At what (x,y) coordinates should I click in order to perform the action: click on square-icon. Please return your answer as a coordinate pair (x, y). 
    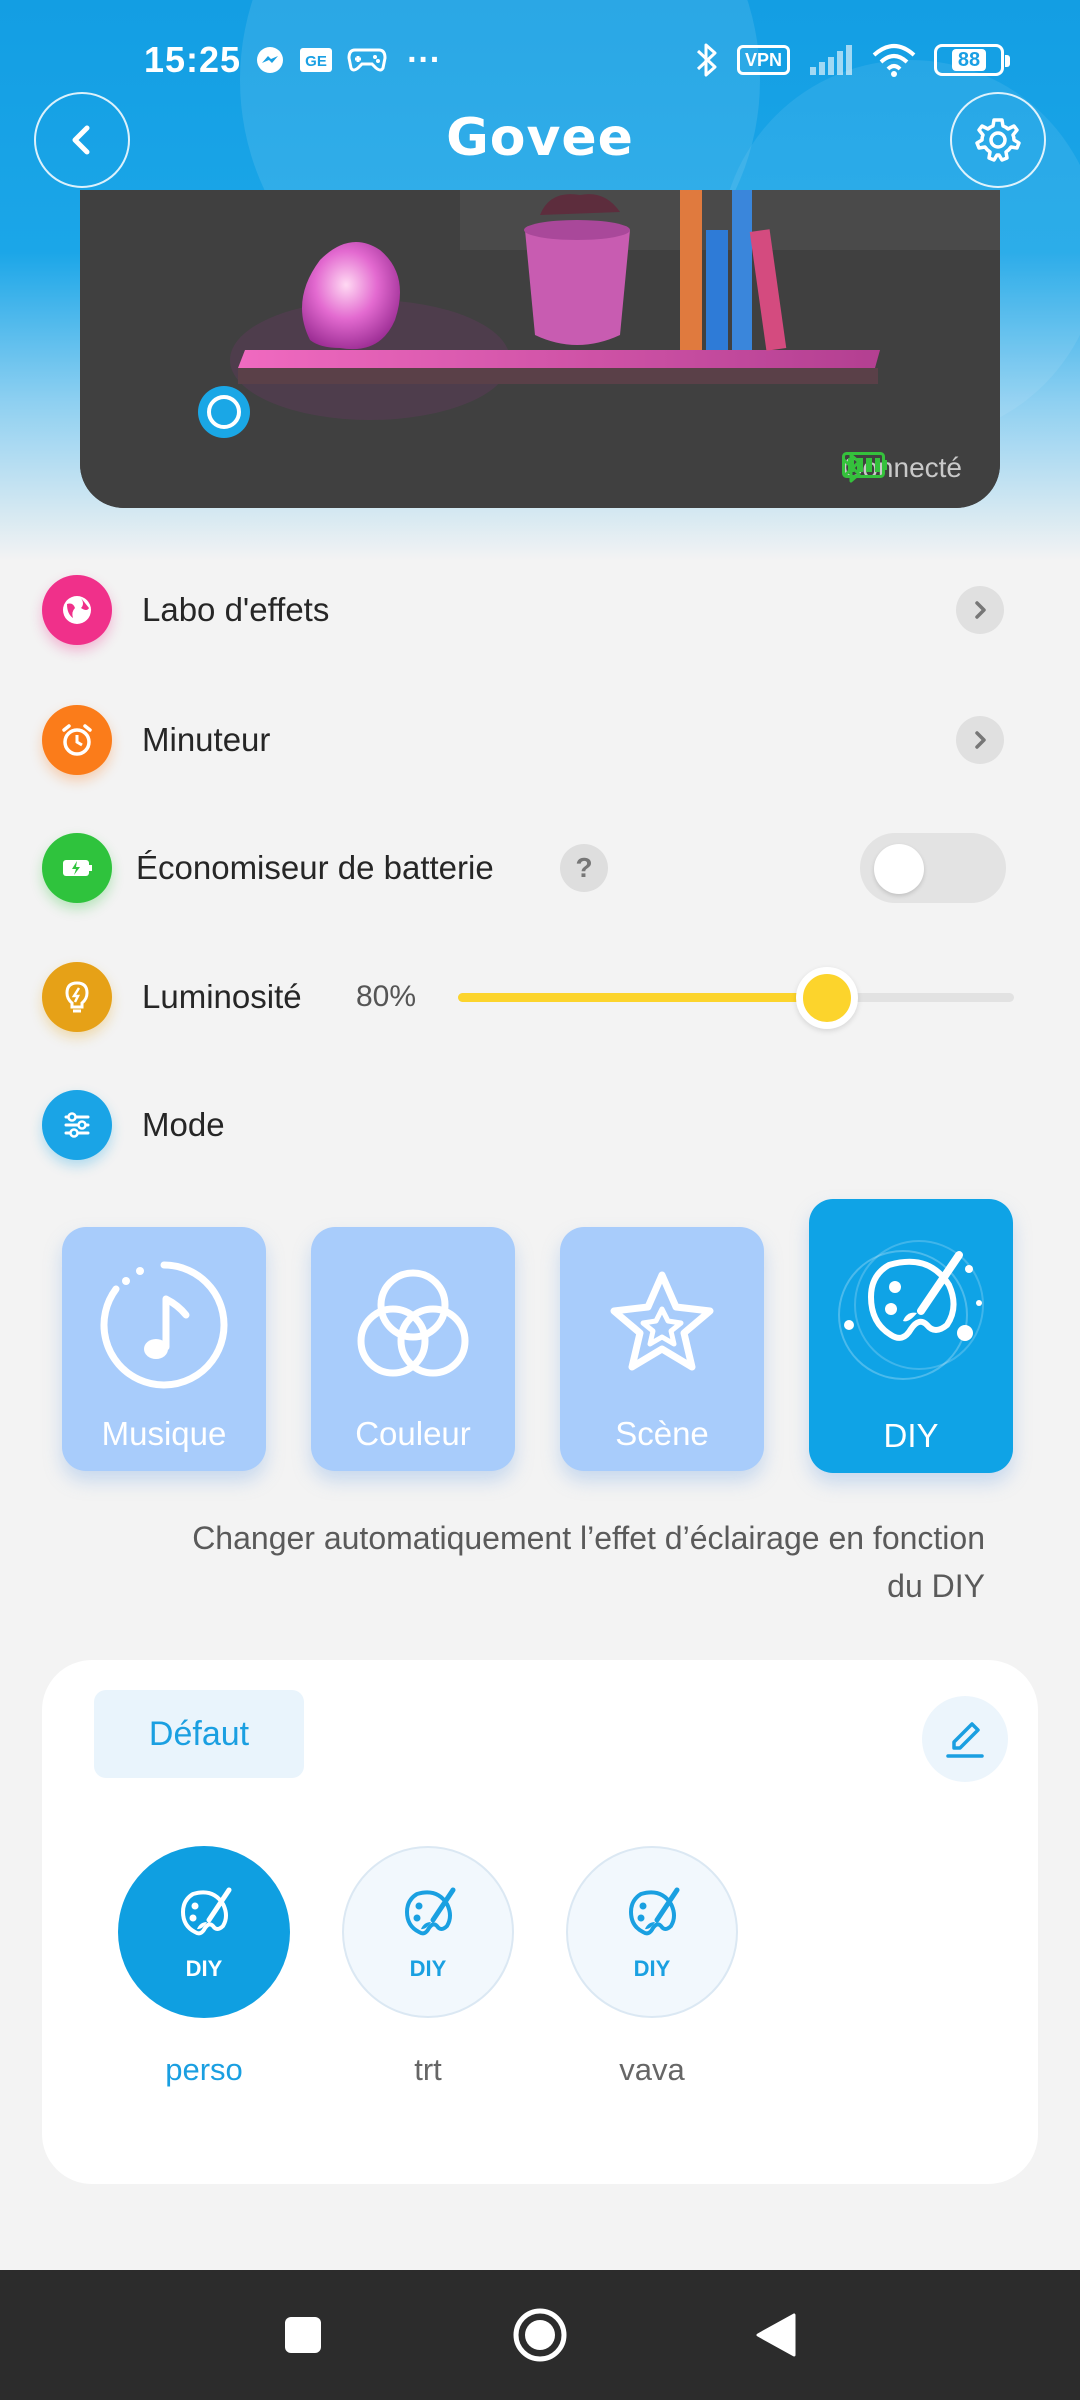
    Looking at the image, I should click on (303, 2335).